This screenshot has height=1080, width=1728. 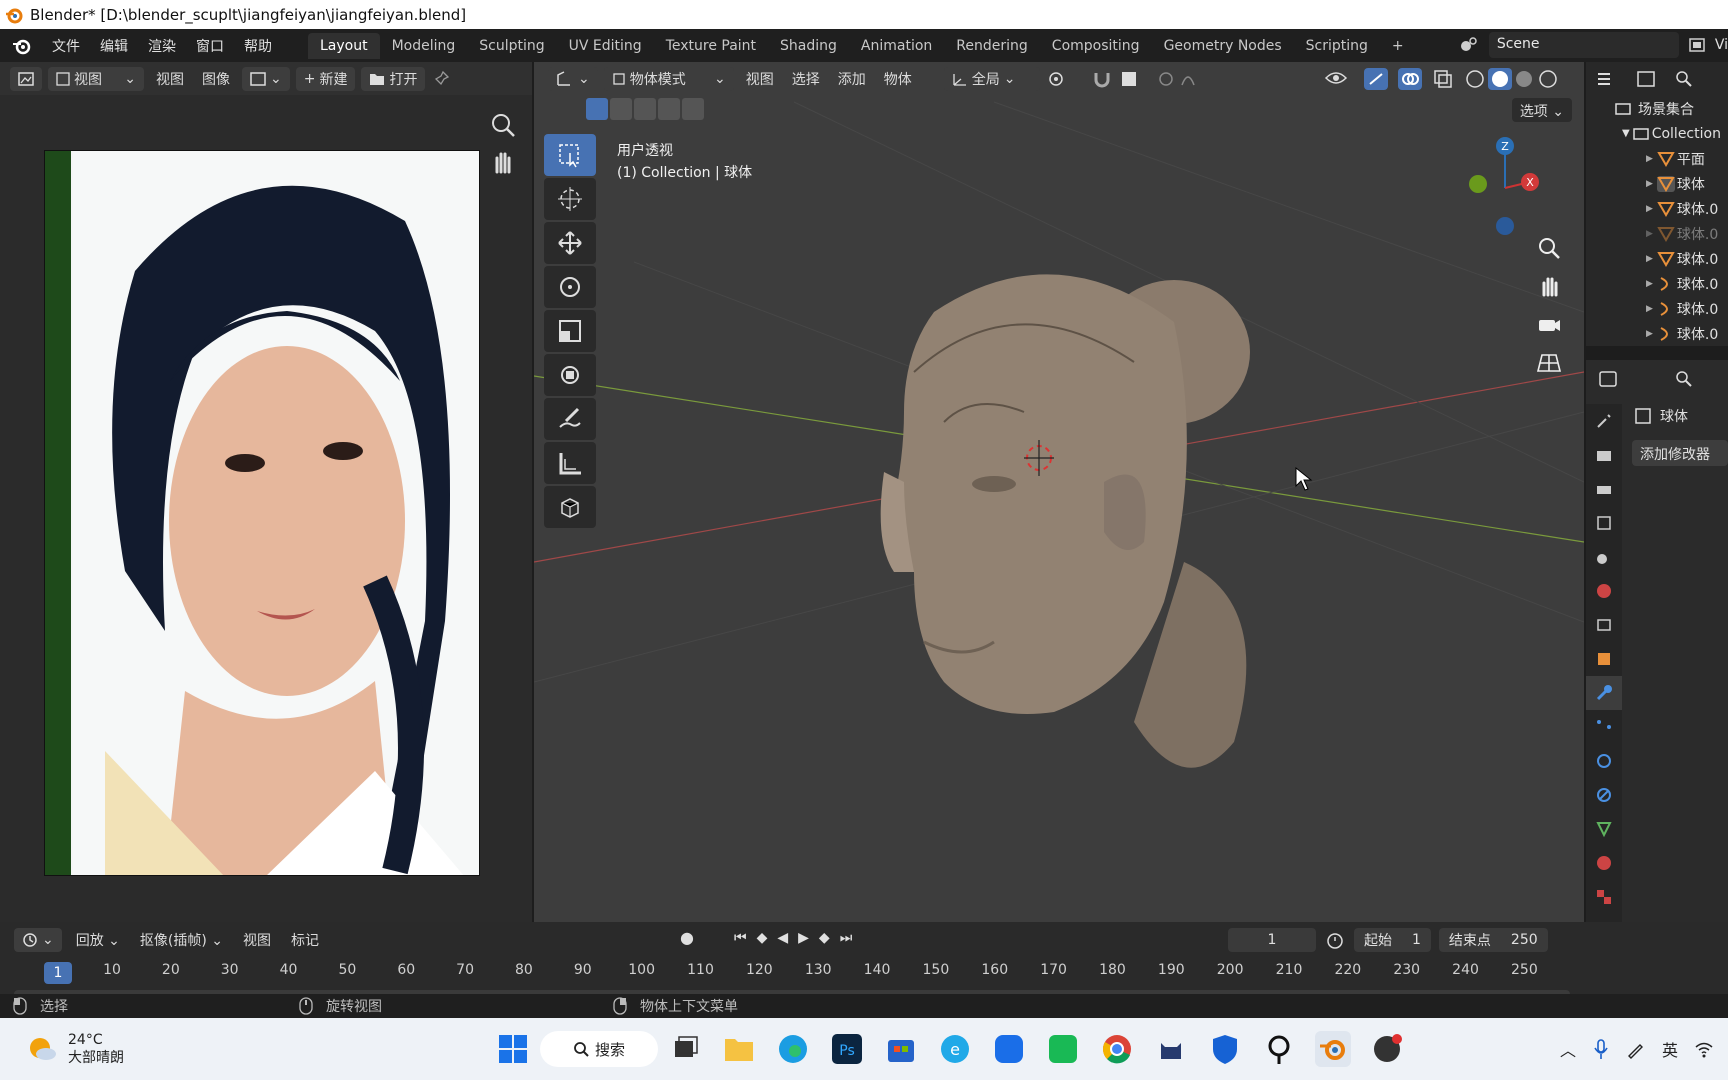 What do you see at coordinates (1604, 455) in the screenshot?
I see `tab-render` at bounding box center [1604, 455].